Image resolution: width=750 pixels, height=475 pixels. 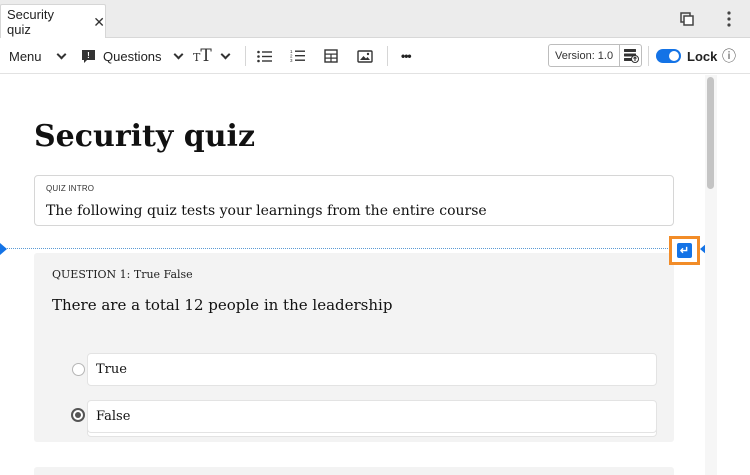 I want to click on svg-text: 3, so click(x=291, y=60).